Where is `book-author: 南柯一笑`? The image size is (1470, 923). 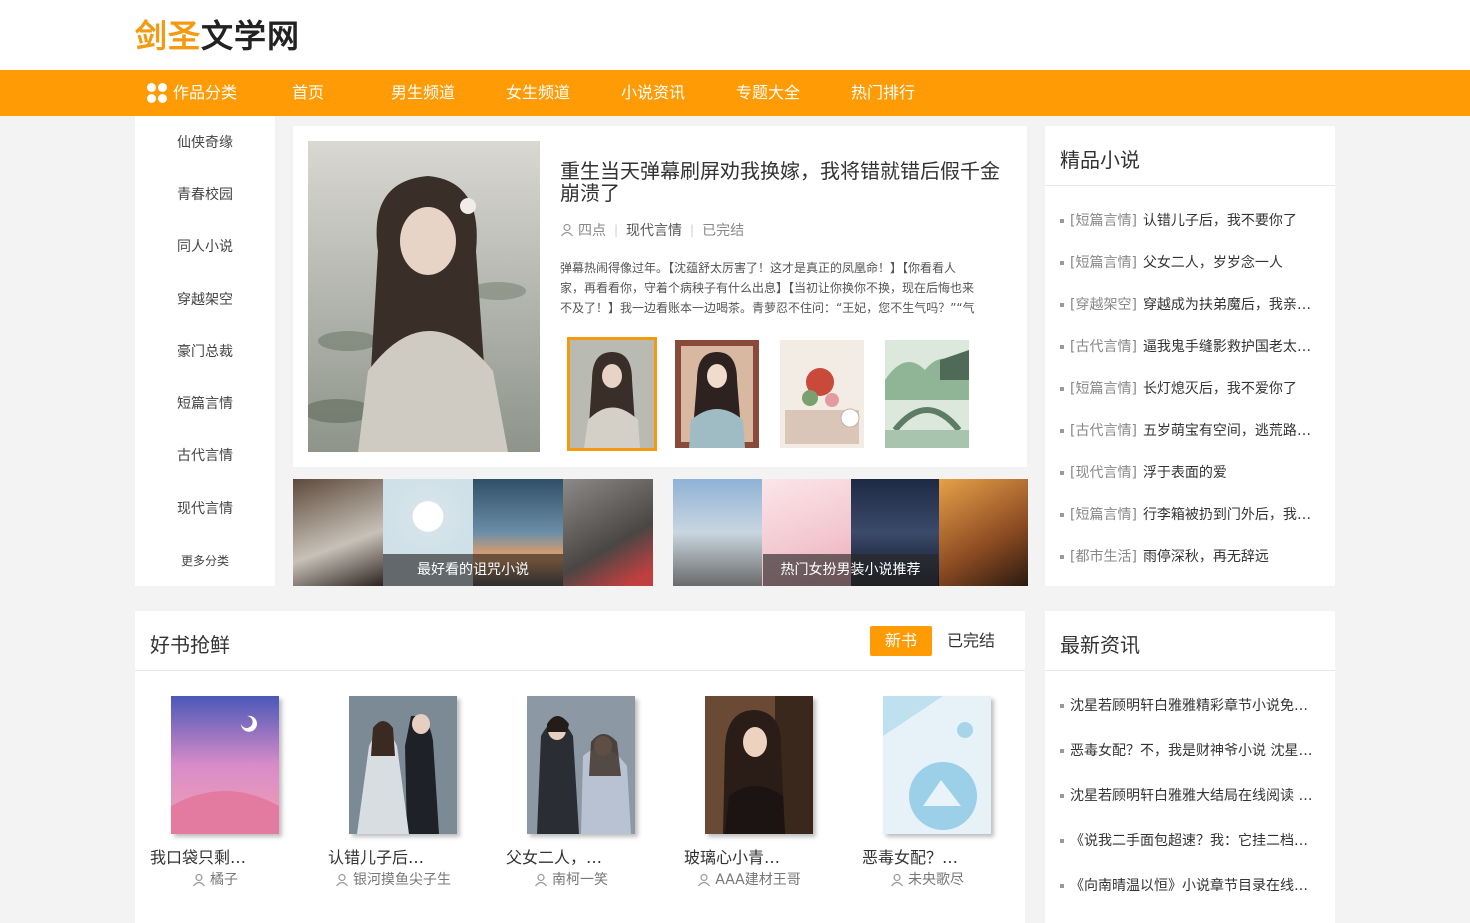
book-author: 南柯一笑 is located at coordinates (571, 880).